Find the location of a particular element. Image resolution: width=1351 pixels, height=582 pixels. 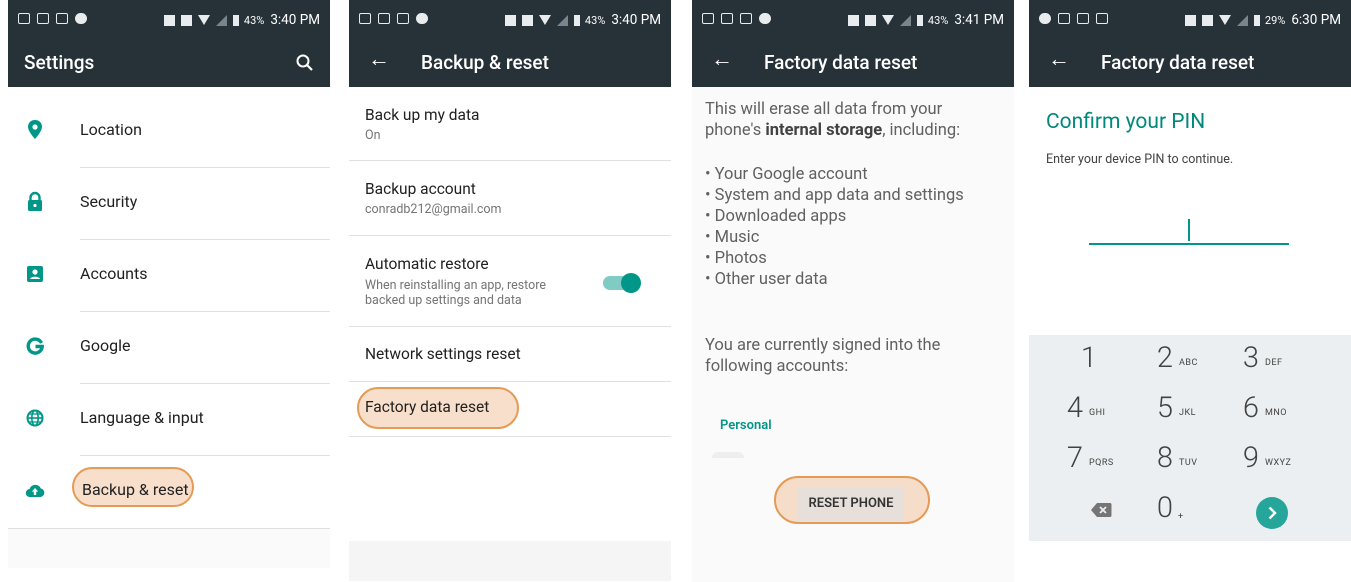

item-title: Network settings reset is located at coordinates (443, 354).